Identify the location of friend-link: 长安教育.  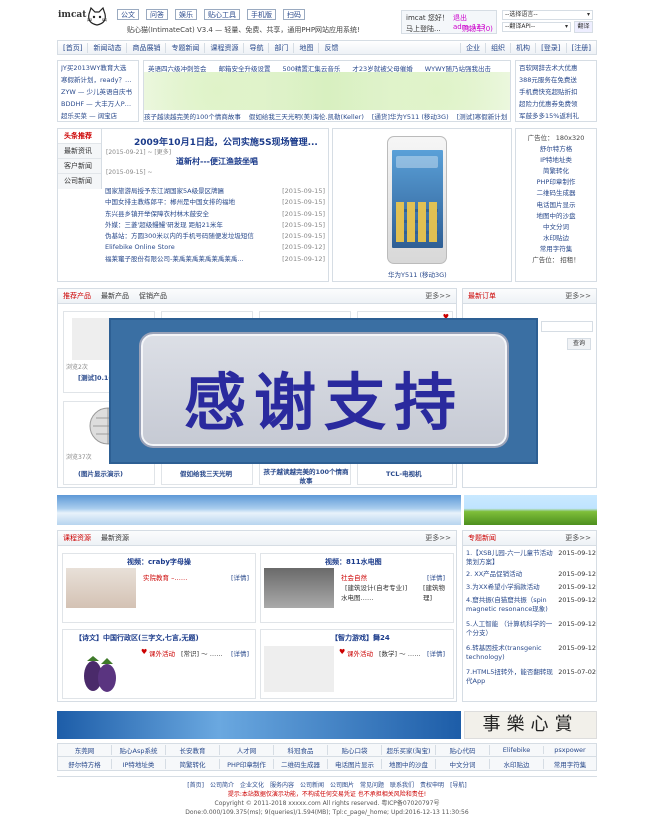
(193, 750).